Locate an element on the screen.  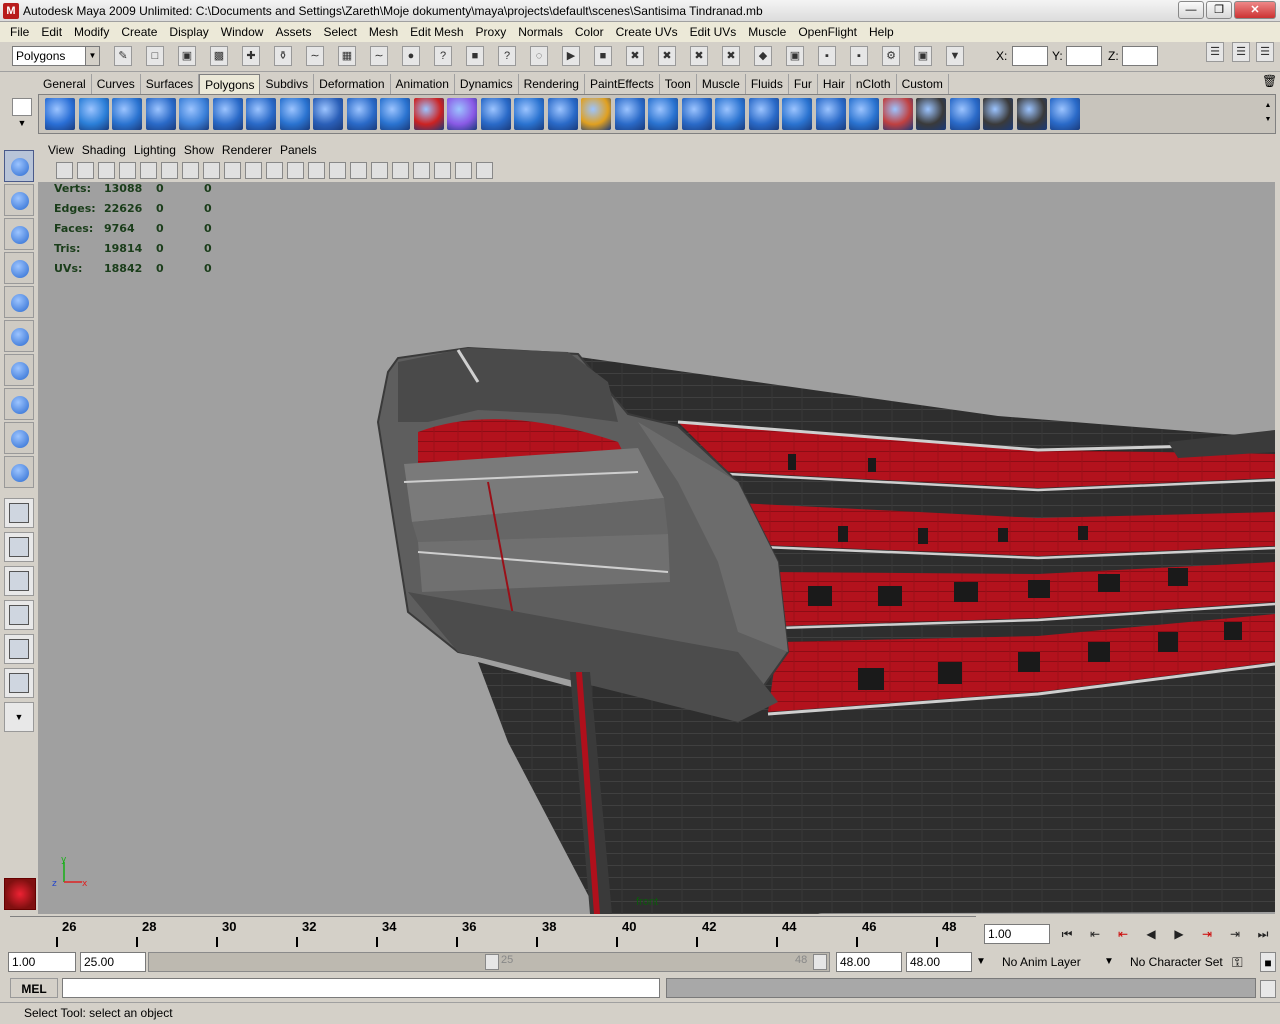
combine-icon is located at coordinates (361, 114).